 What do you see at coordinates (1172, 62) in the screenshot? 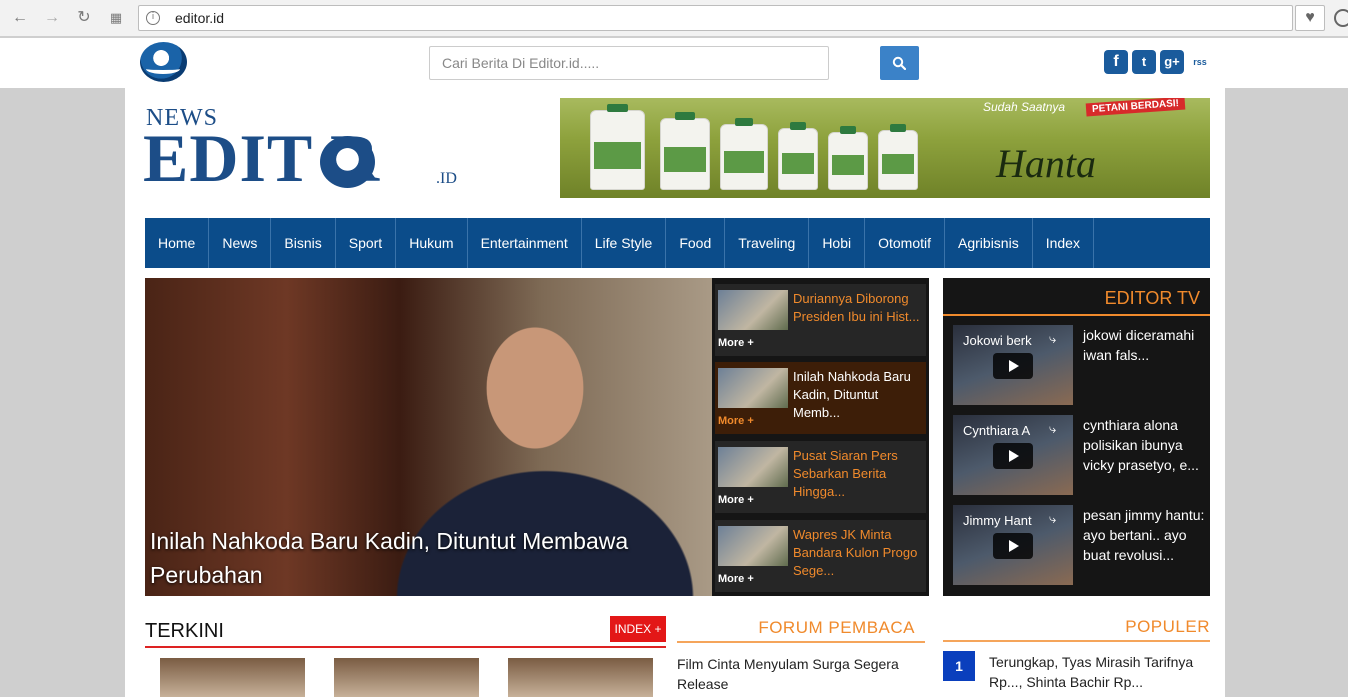
I see `google-plus-icon: g+` at bounding box center [1172, 62].